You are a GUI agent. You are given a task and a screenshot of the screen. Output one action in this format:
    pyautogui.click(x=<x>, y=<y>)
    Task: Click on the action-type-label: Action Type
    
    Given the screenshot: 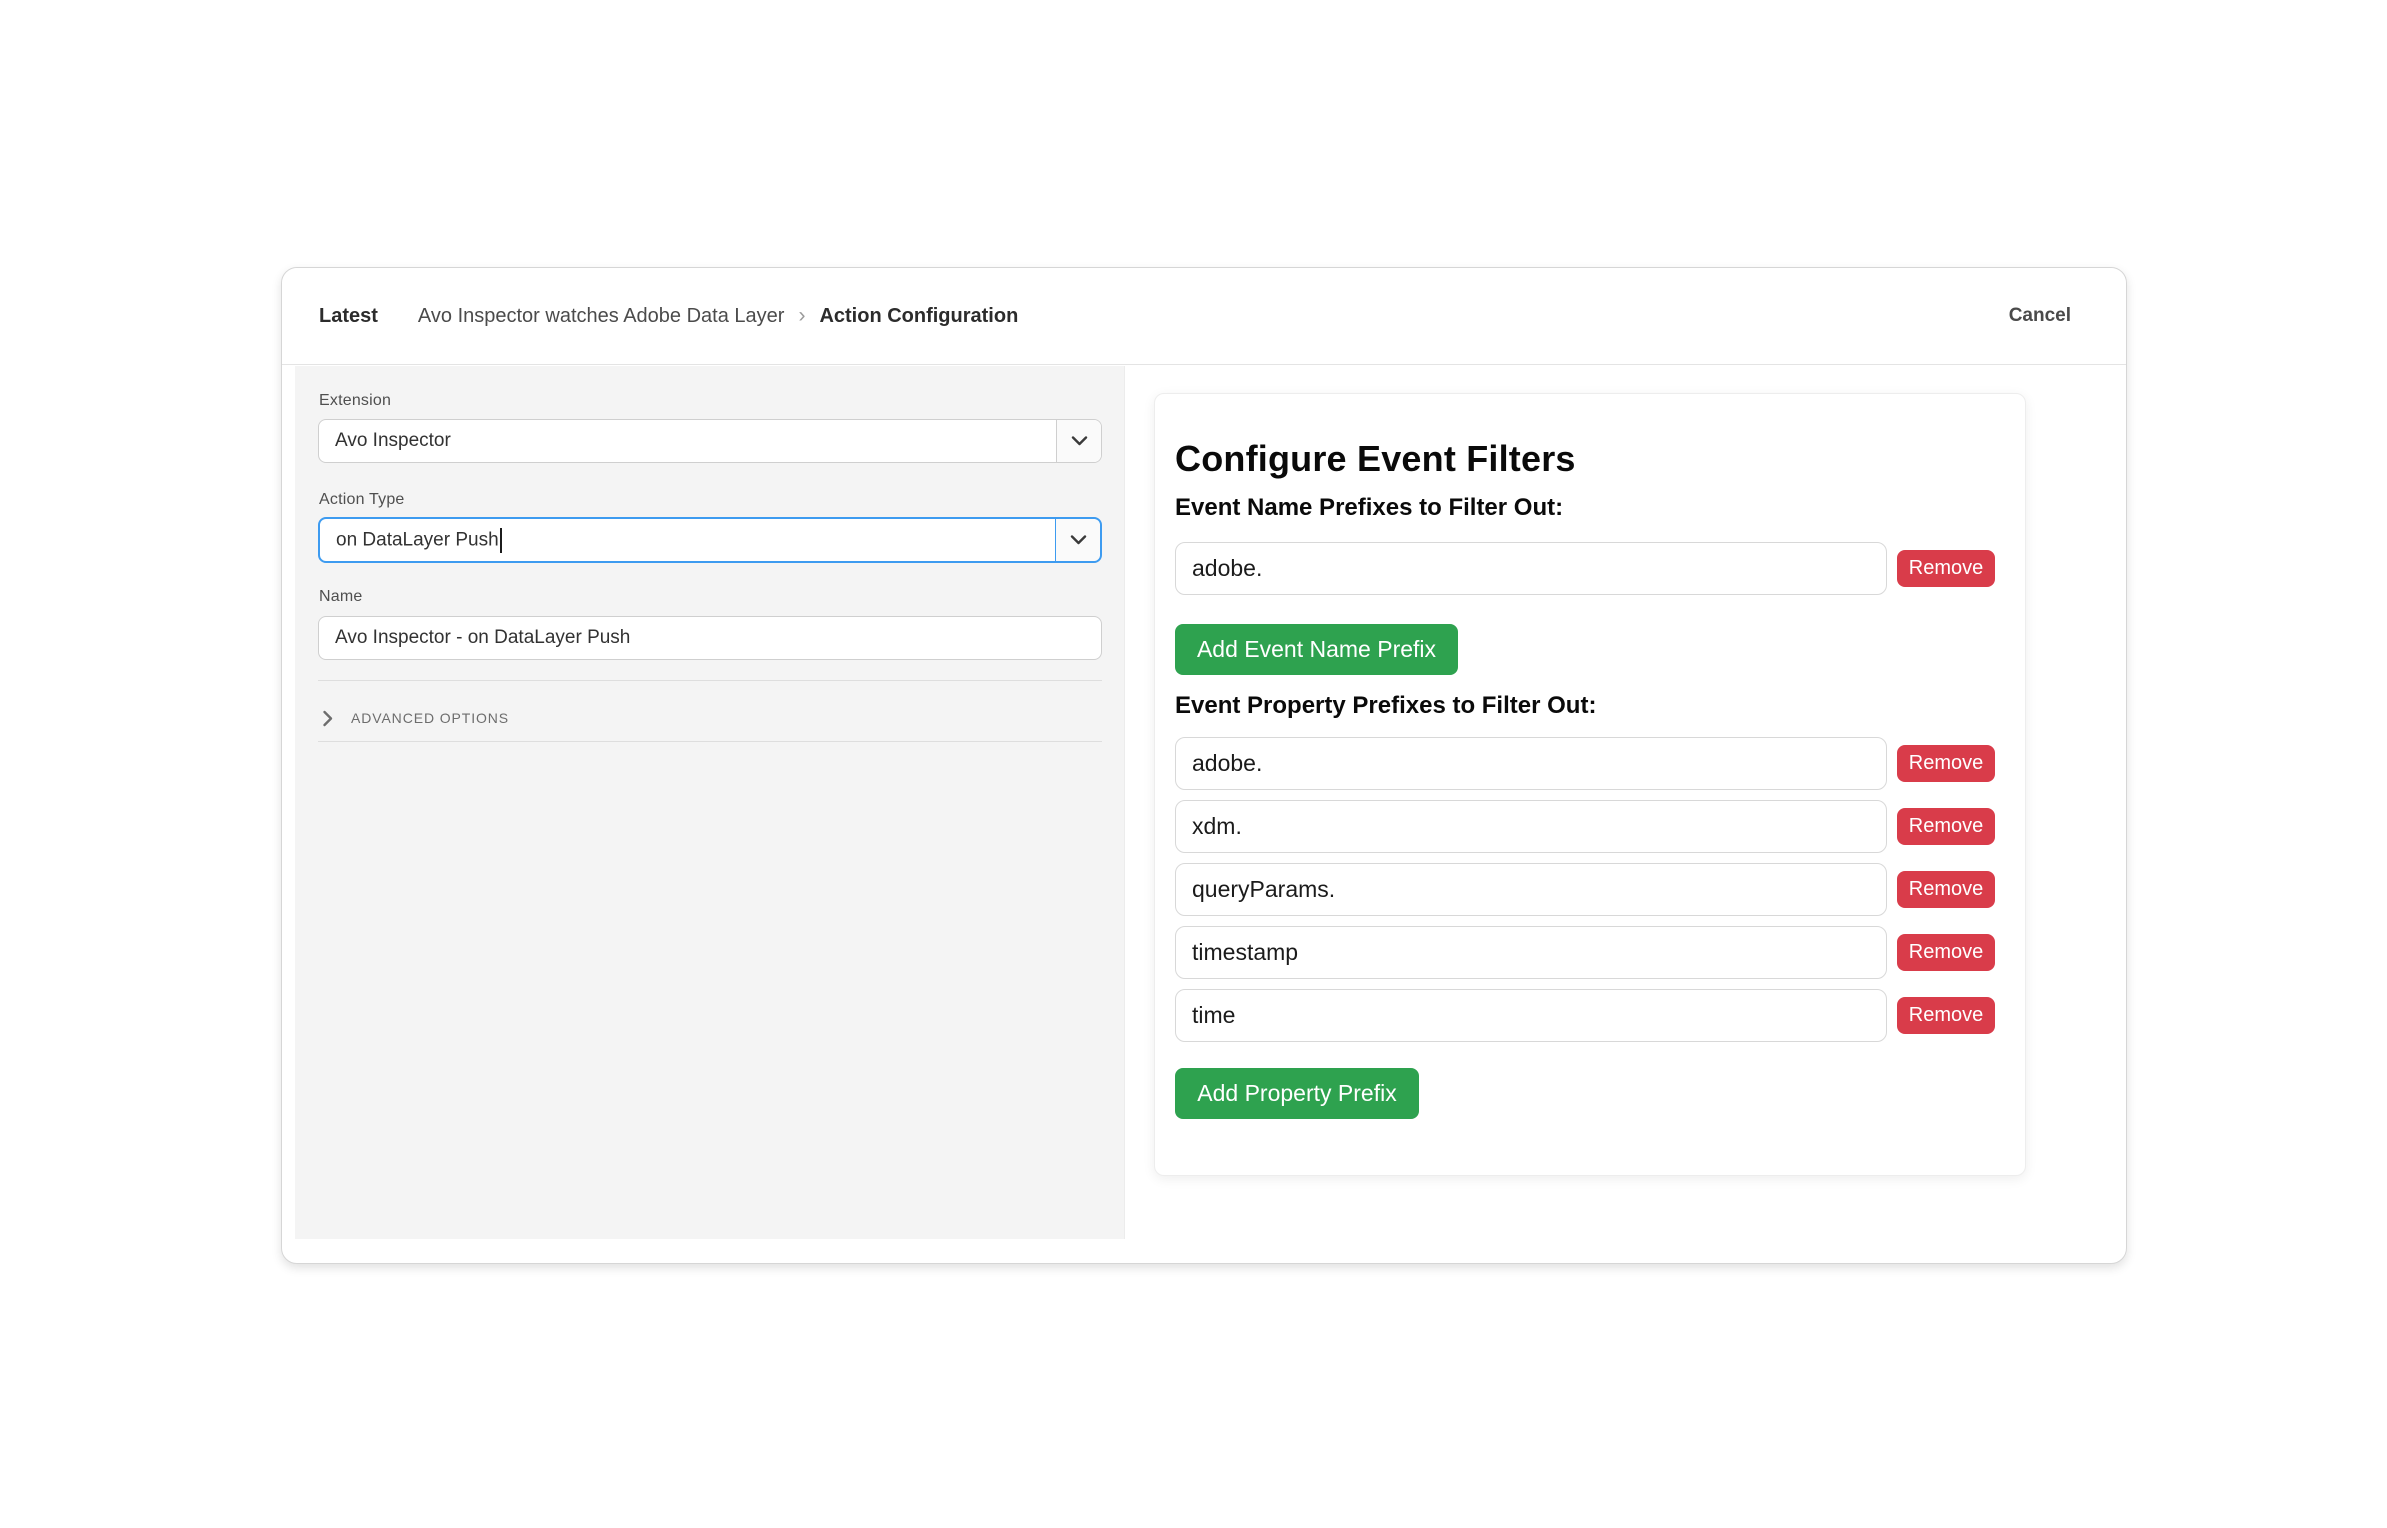 What is the action you would take?
    pyautogui.click(x=362, y=499)
    